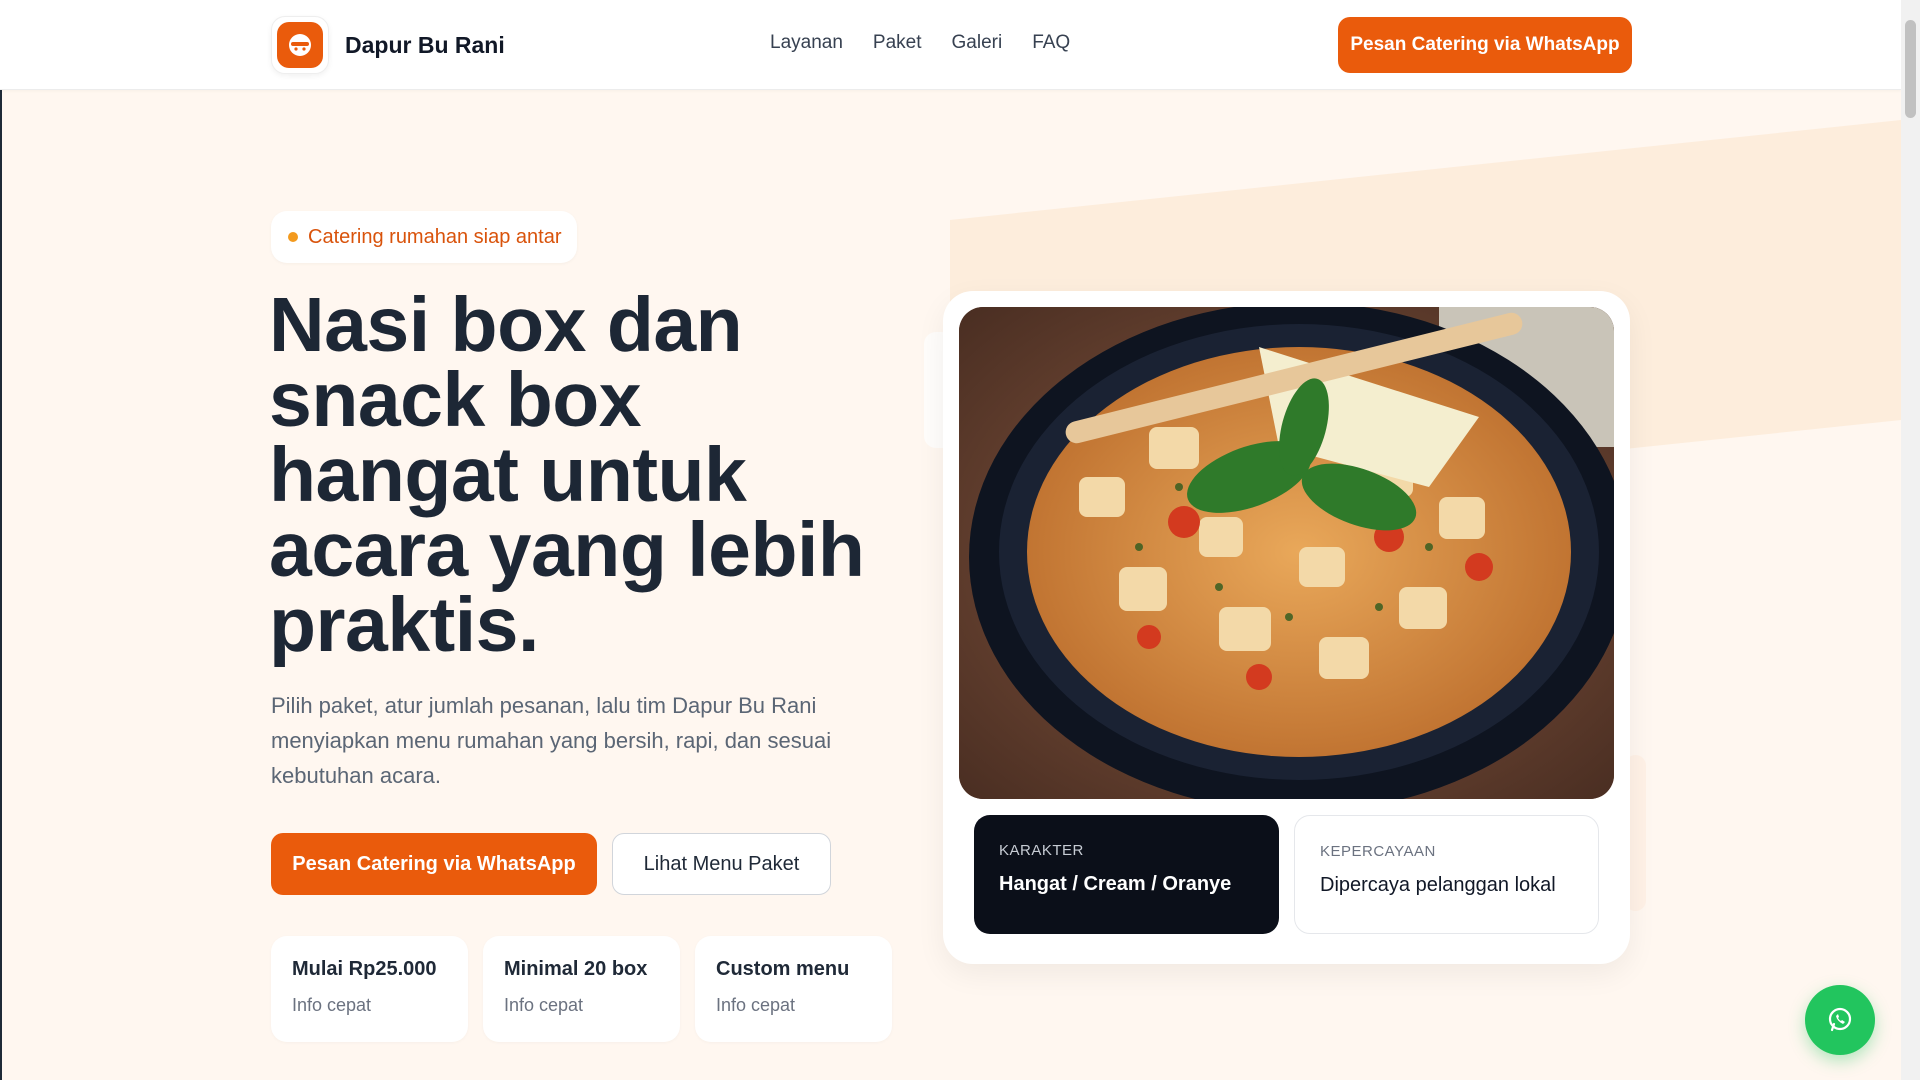 This screenshot has width=1920, height=1080. I want to click on page-scrollbar, so click(1910, 540).